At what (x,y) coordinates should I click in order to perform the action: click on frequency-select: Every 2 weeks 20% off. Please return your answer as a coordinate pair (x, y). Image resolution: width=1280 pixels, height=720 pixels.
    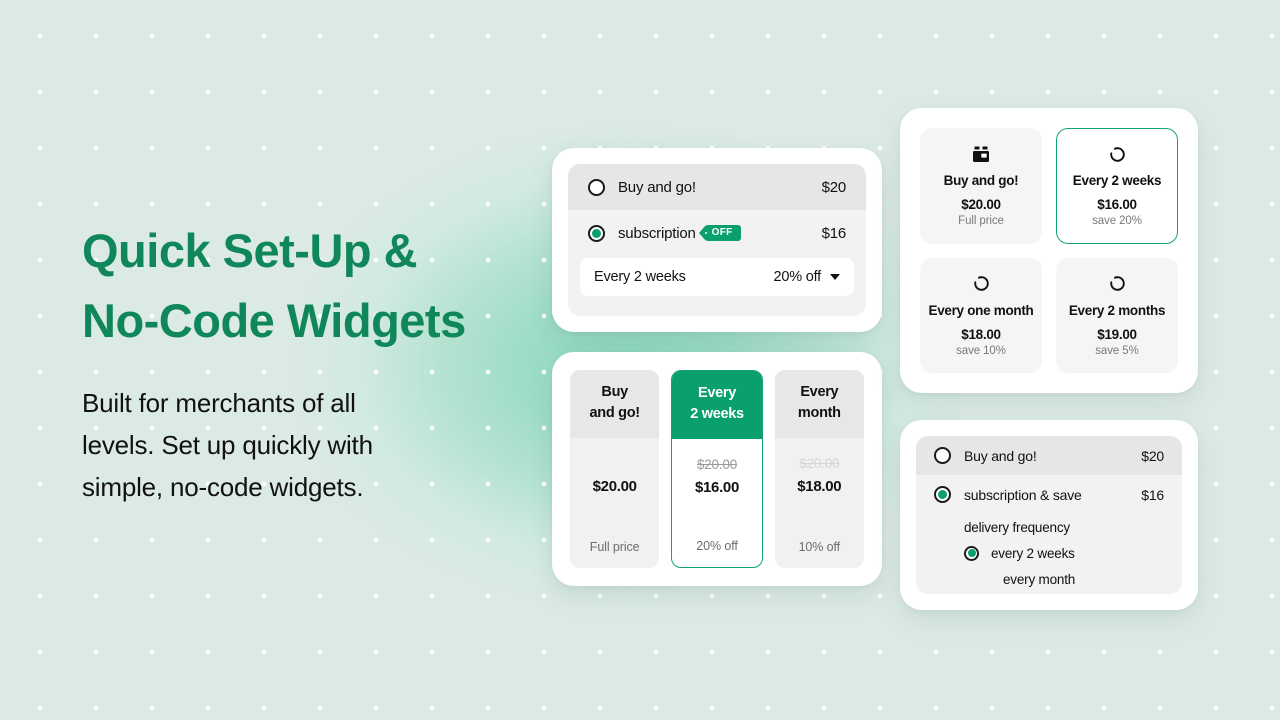
    Looking at the image, I should click on (717, 277).